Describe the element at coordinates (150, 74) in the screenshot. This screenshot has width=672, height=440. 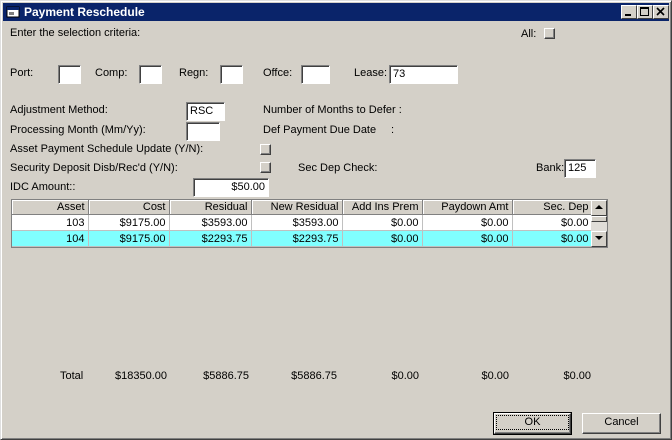
I see `comp-input` at that location.